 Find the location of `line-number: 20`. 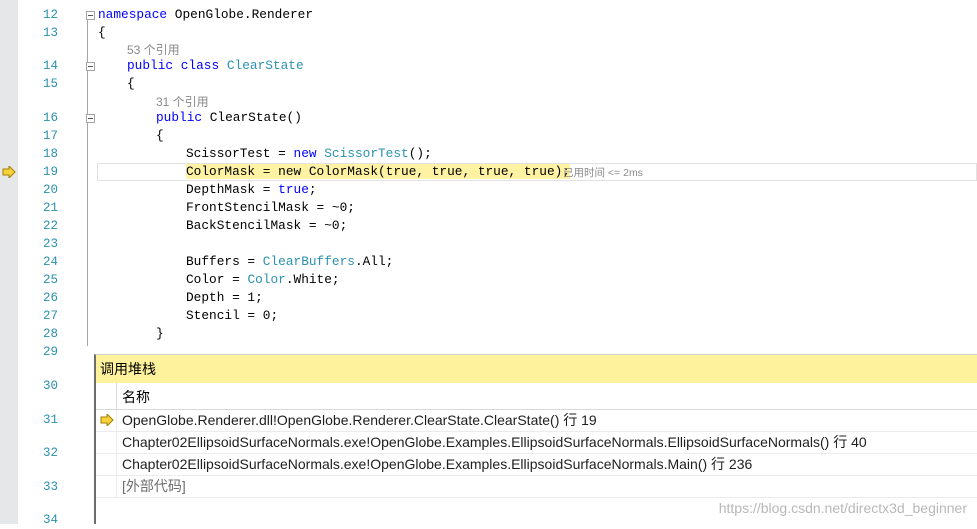

line-number: 20 is located at coordinates (50, 190).